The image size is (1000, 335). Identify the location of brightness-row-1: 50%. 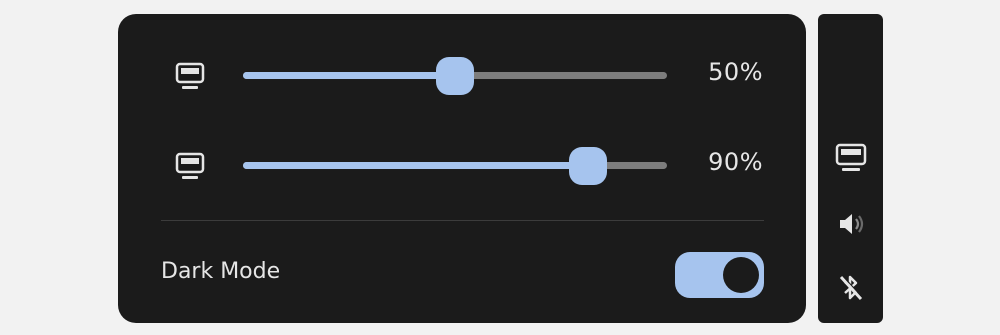
(462, 76).